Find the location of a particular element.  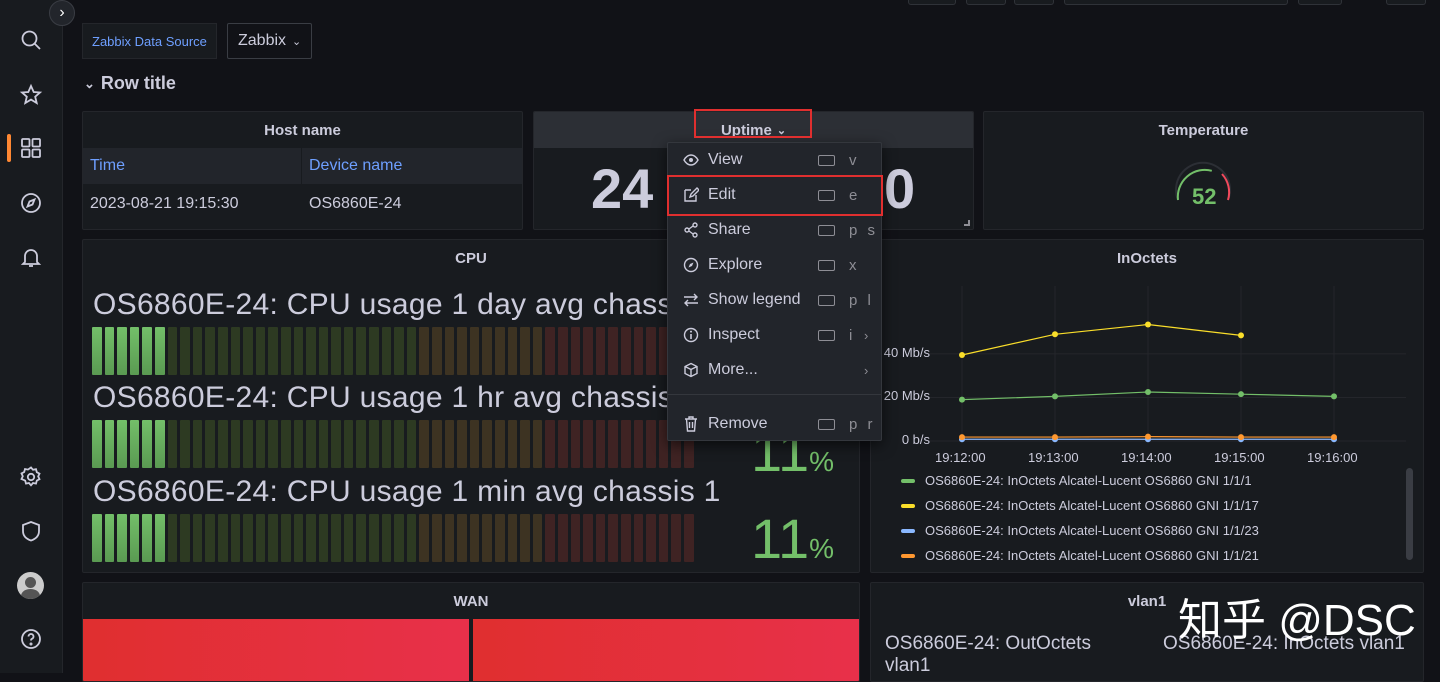

x-tick-label: 19:13:00 is located at coordinates (1053, 457).